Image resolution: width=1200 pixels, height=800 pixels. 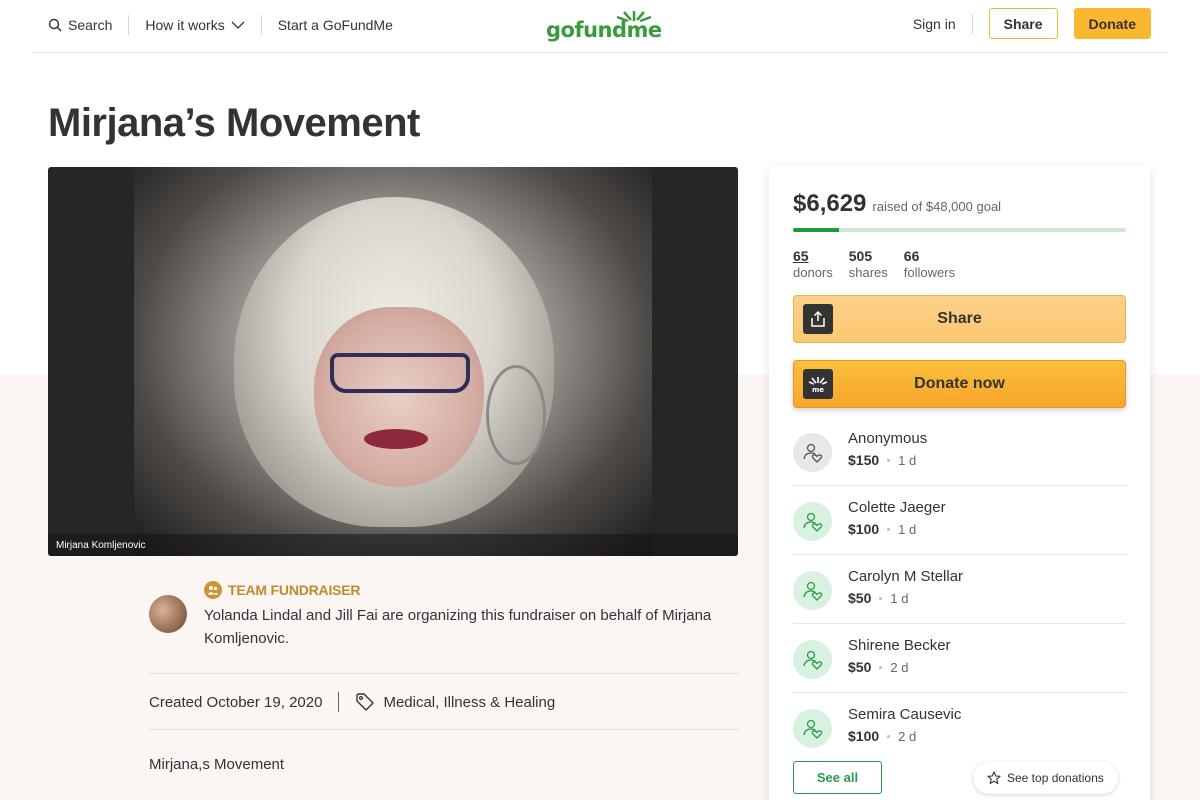 What do you see at coordinates (55, 25) in the screenshot?
I see `search-icon` at bounding box center [55, 25].